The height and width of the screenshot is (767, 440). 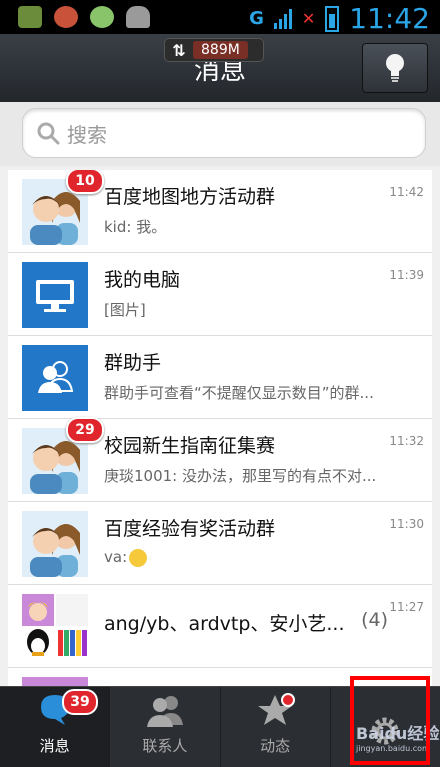 I want to click on notification-icons, so click(x=84, y=17).